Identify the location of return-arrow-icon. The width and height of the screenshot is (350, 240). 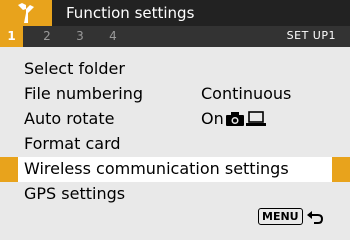
(314, 217).